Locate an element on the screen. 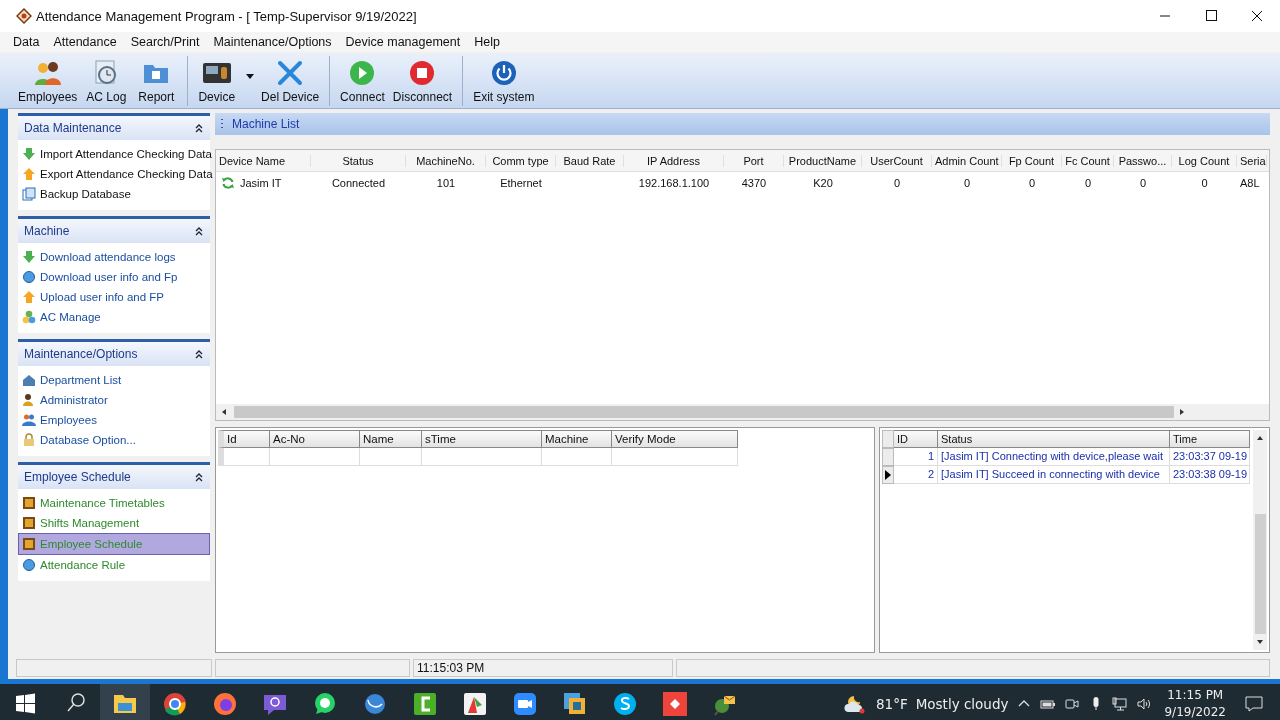 Image resolution: width=1280 pixels, height=720 pixels. column-header: MachineNo. is located at coordinates (446, 160).